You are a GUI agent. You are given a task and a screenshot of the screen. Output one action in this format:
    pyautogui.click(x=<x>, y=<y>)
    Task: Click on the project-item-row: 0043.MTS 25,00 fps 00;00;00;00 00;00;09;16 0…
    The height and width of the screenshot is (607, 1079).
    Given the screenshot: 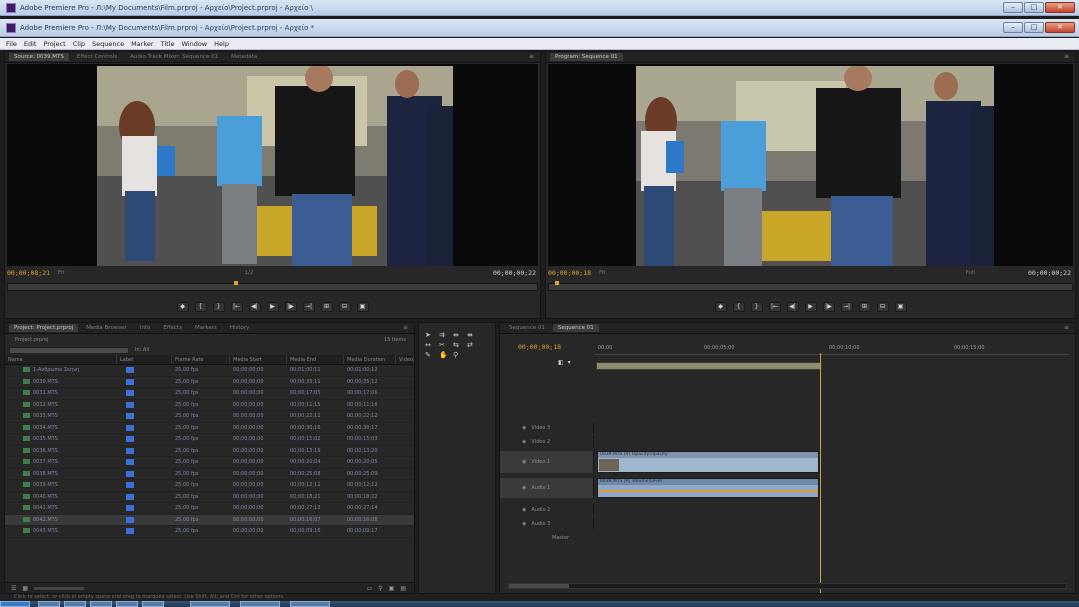 What is the action you would take?
    pyautogui.click(x=209, y=532)
    